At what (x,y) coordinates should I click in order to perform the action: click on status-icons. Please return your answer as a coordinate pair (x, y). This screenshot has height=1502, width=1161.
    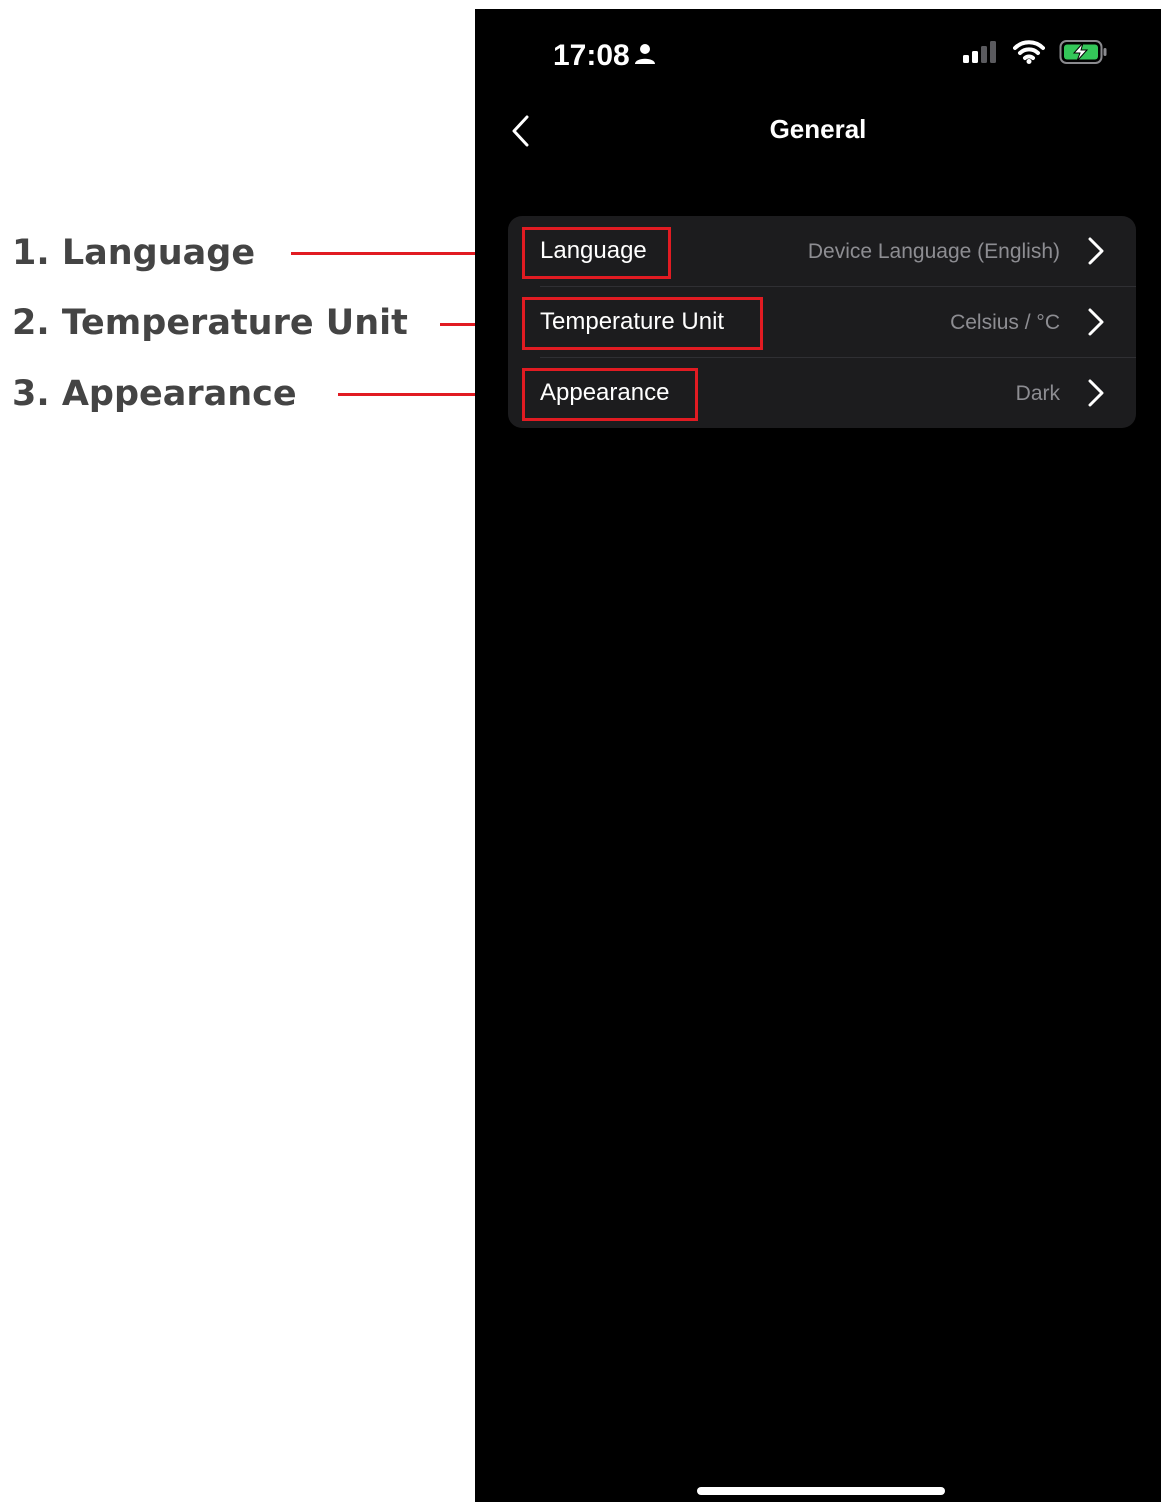
    Looking at the image, I should click on (1036, 52).